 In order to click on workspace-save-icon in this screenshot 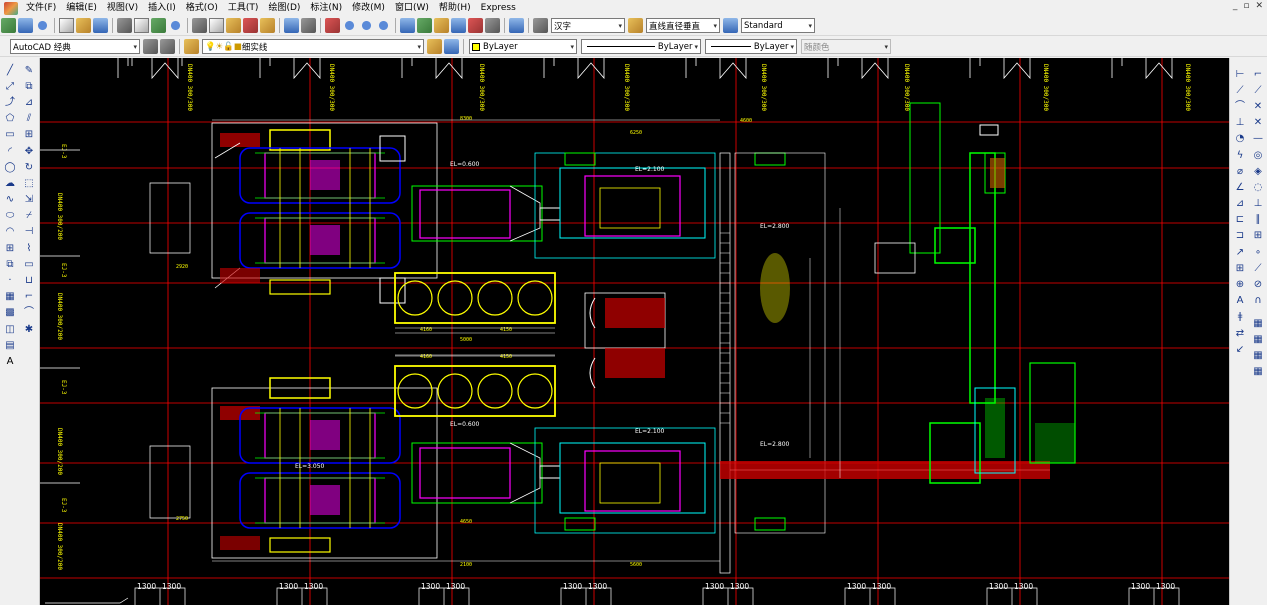, I will do `click(167, 46)`.